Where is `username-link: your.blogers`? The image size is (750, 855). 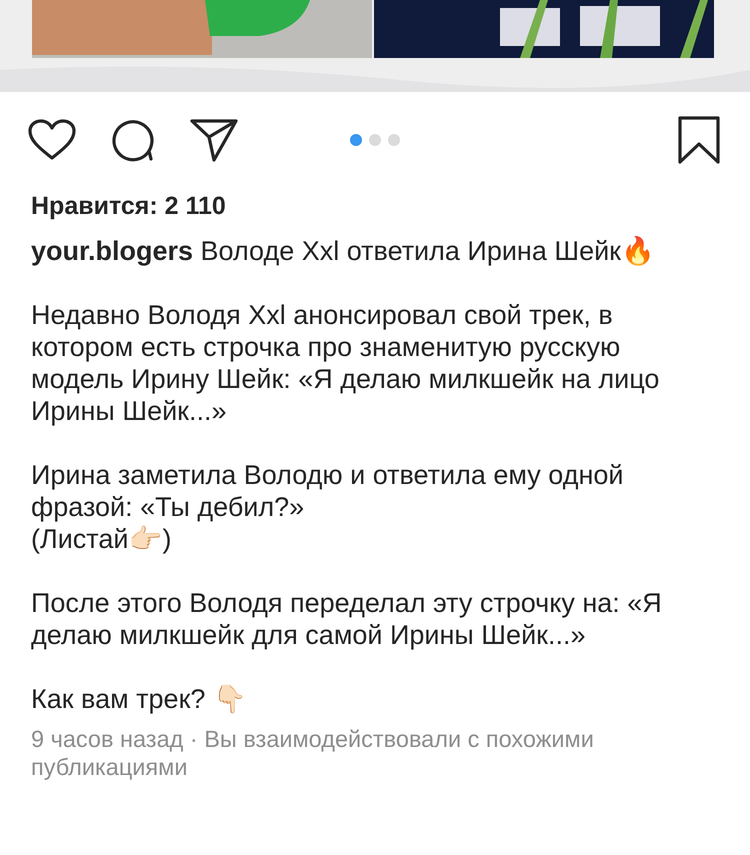 username-link: your.blogers is located at coordinates (112, 251).